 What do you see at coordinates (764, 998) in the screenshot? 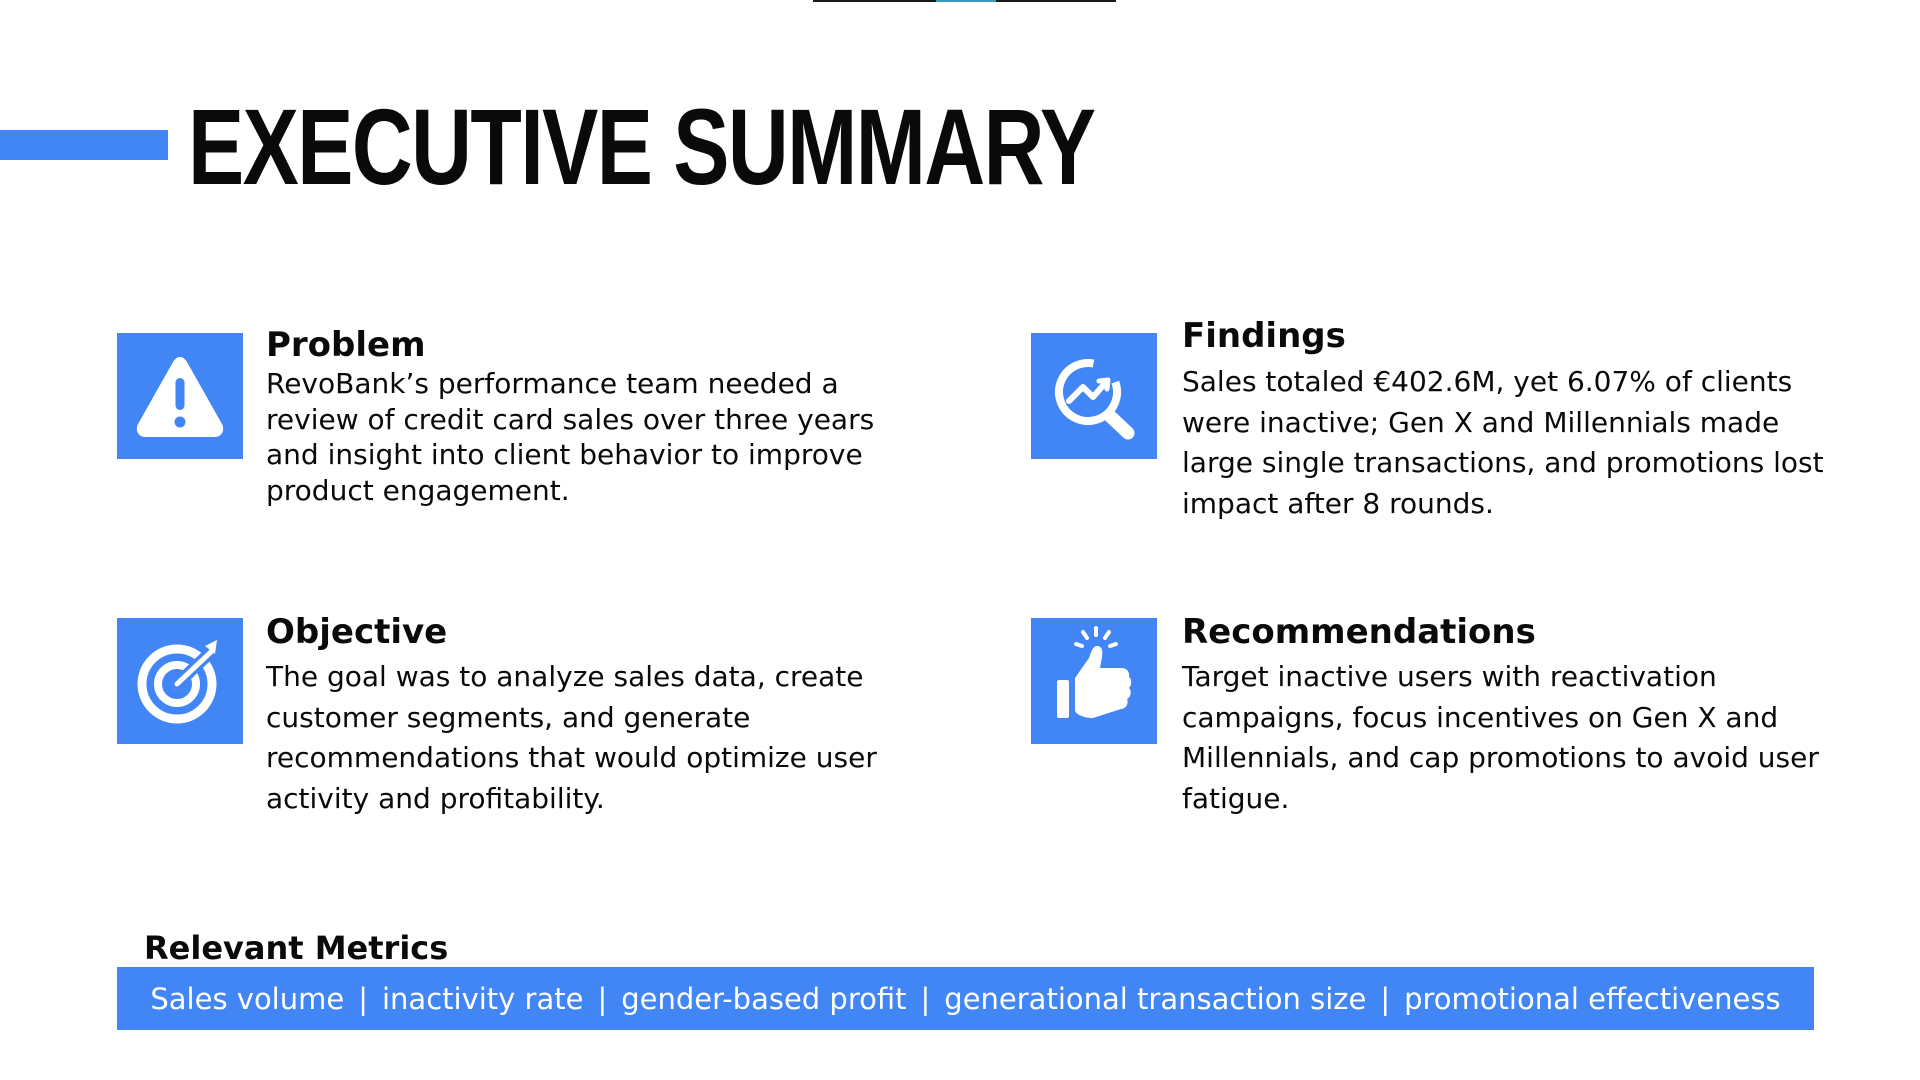
I see `metric-item: gender-based profit` at bounding box center [764, 998].